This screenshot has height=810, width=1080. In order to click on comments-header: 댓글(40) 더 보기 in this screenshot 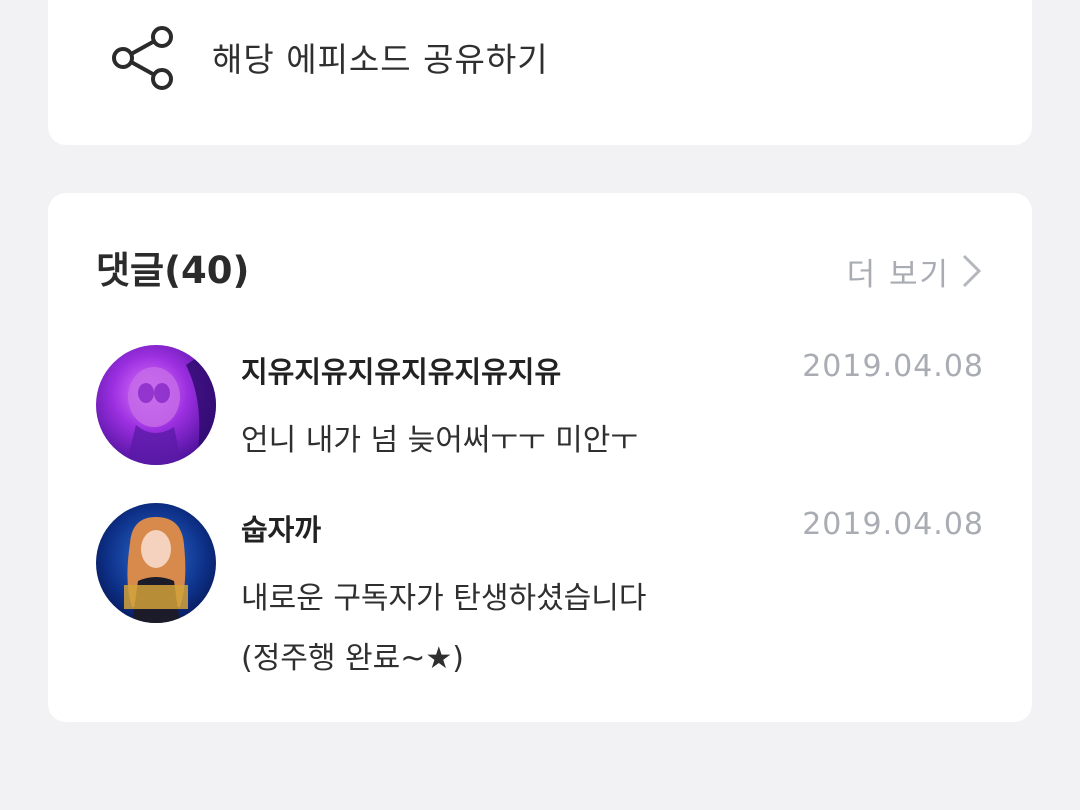, I will do `click(540, 271)`.